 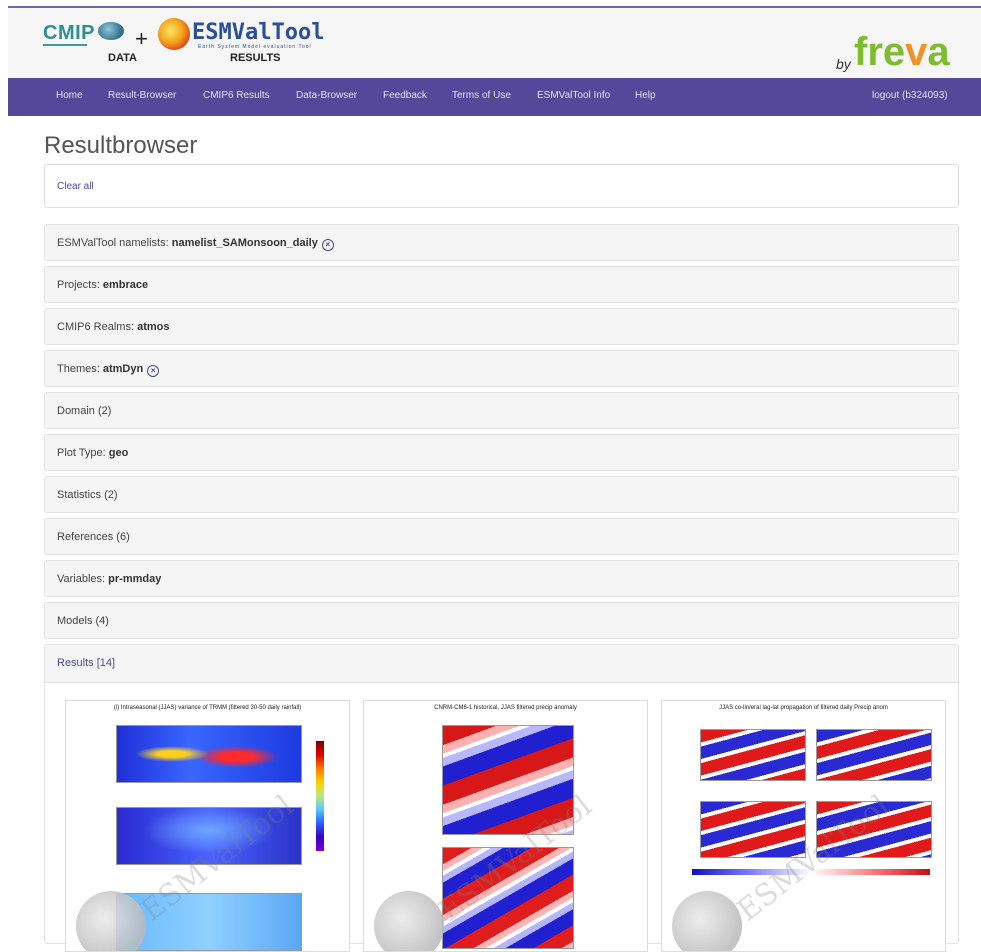 What do you see at coordinates (209, 754) in the screenshot?
I see `map-plot` at bounding box center [209, 754].